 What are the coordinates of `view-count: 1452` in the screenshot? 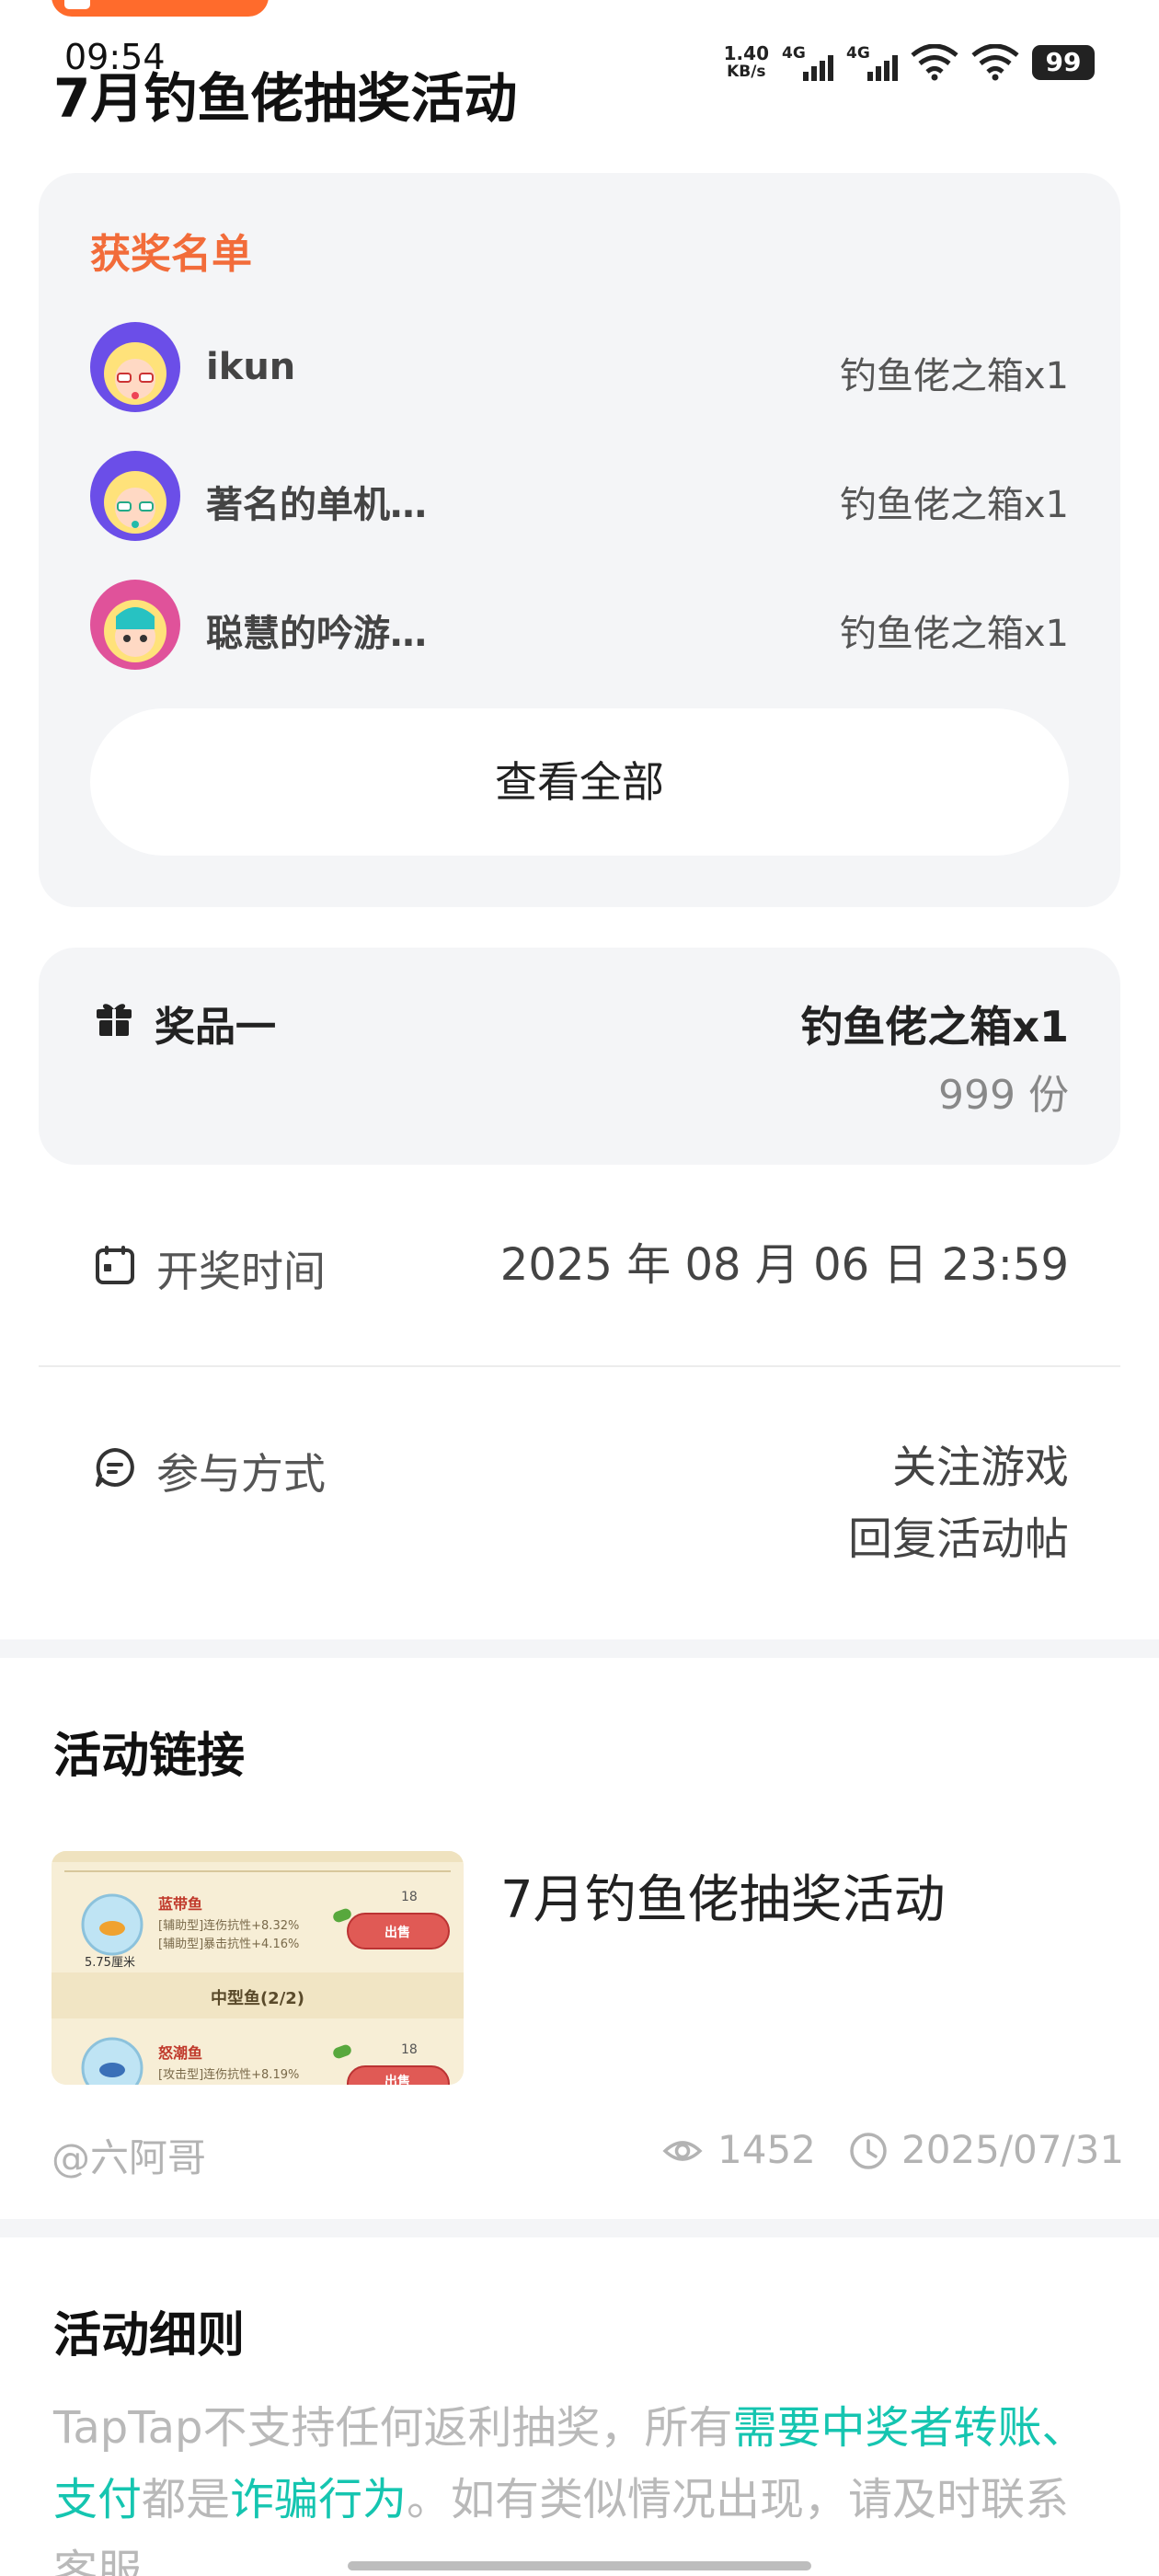 It's located at (766, 2149).